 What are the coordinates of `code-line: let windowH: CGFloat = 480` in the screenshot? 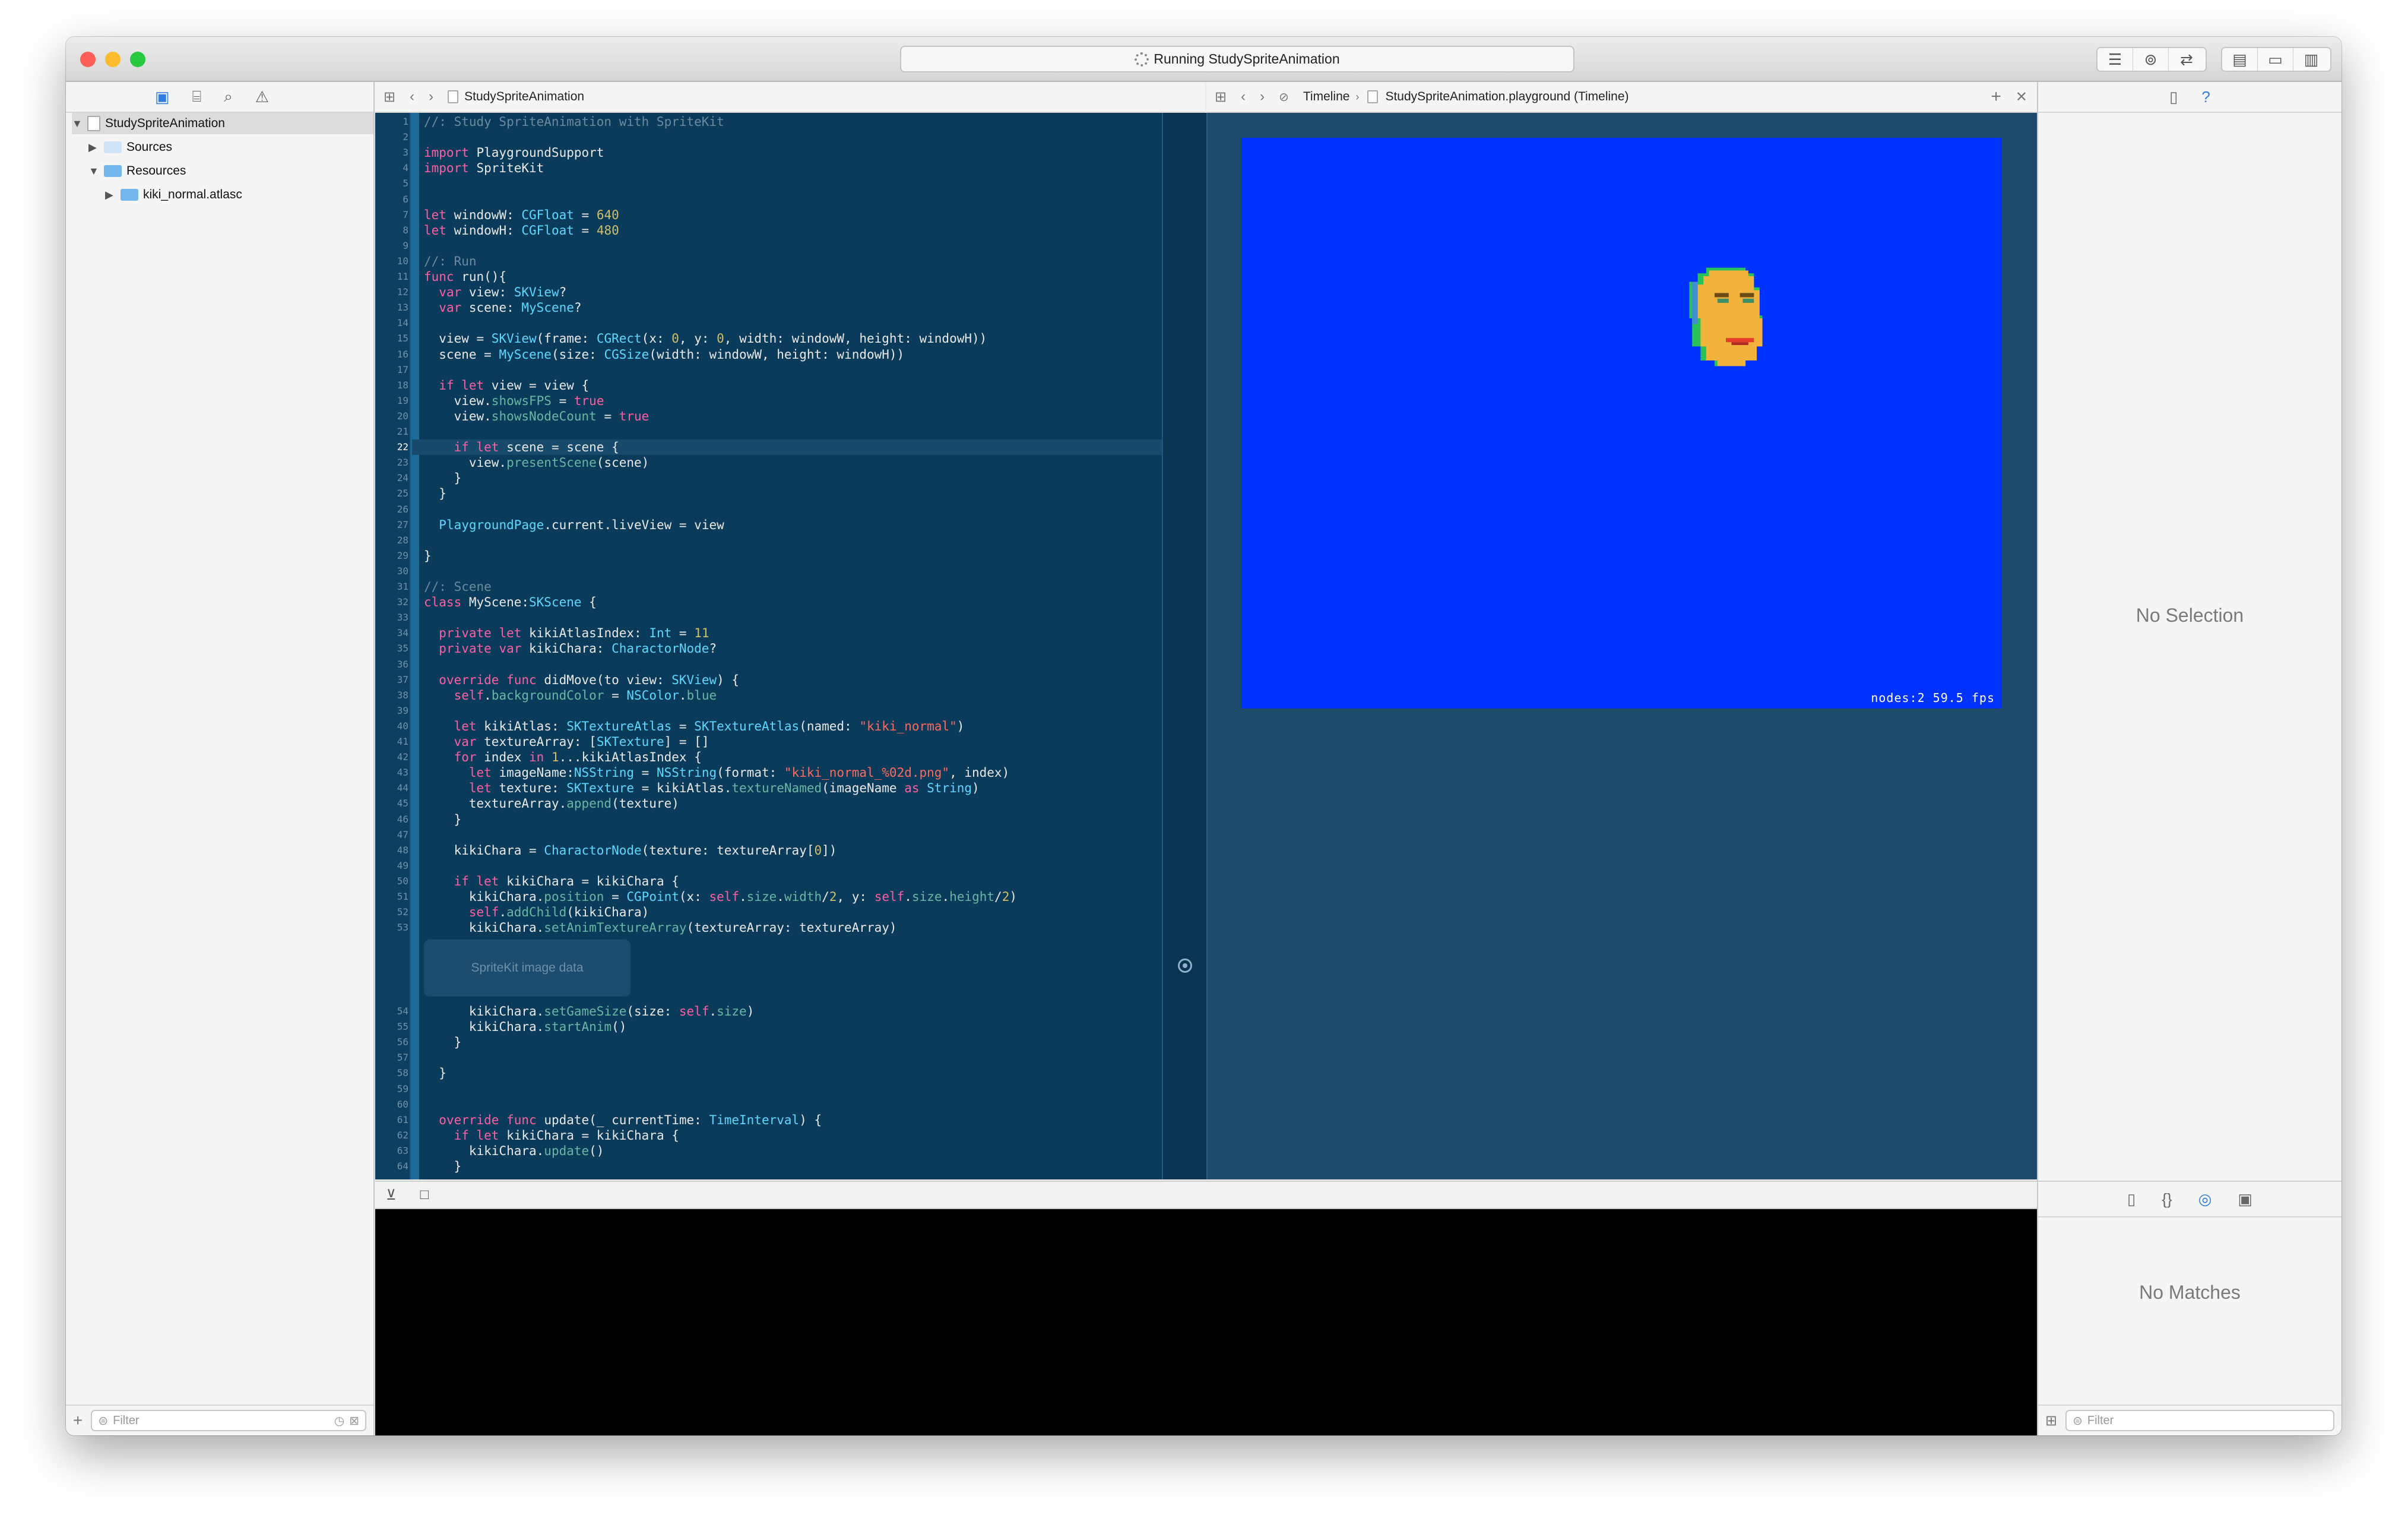 It's located at (521, 230).